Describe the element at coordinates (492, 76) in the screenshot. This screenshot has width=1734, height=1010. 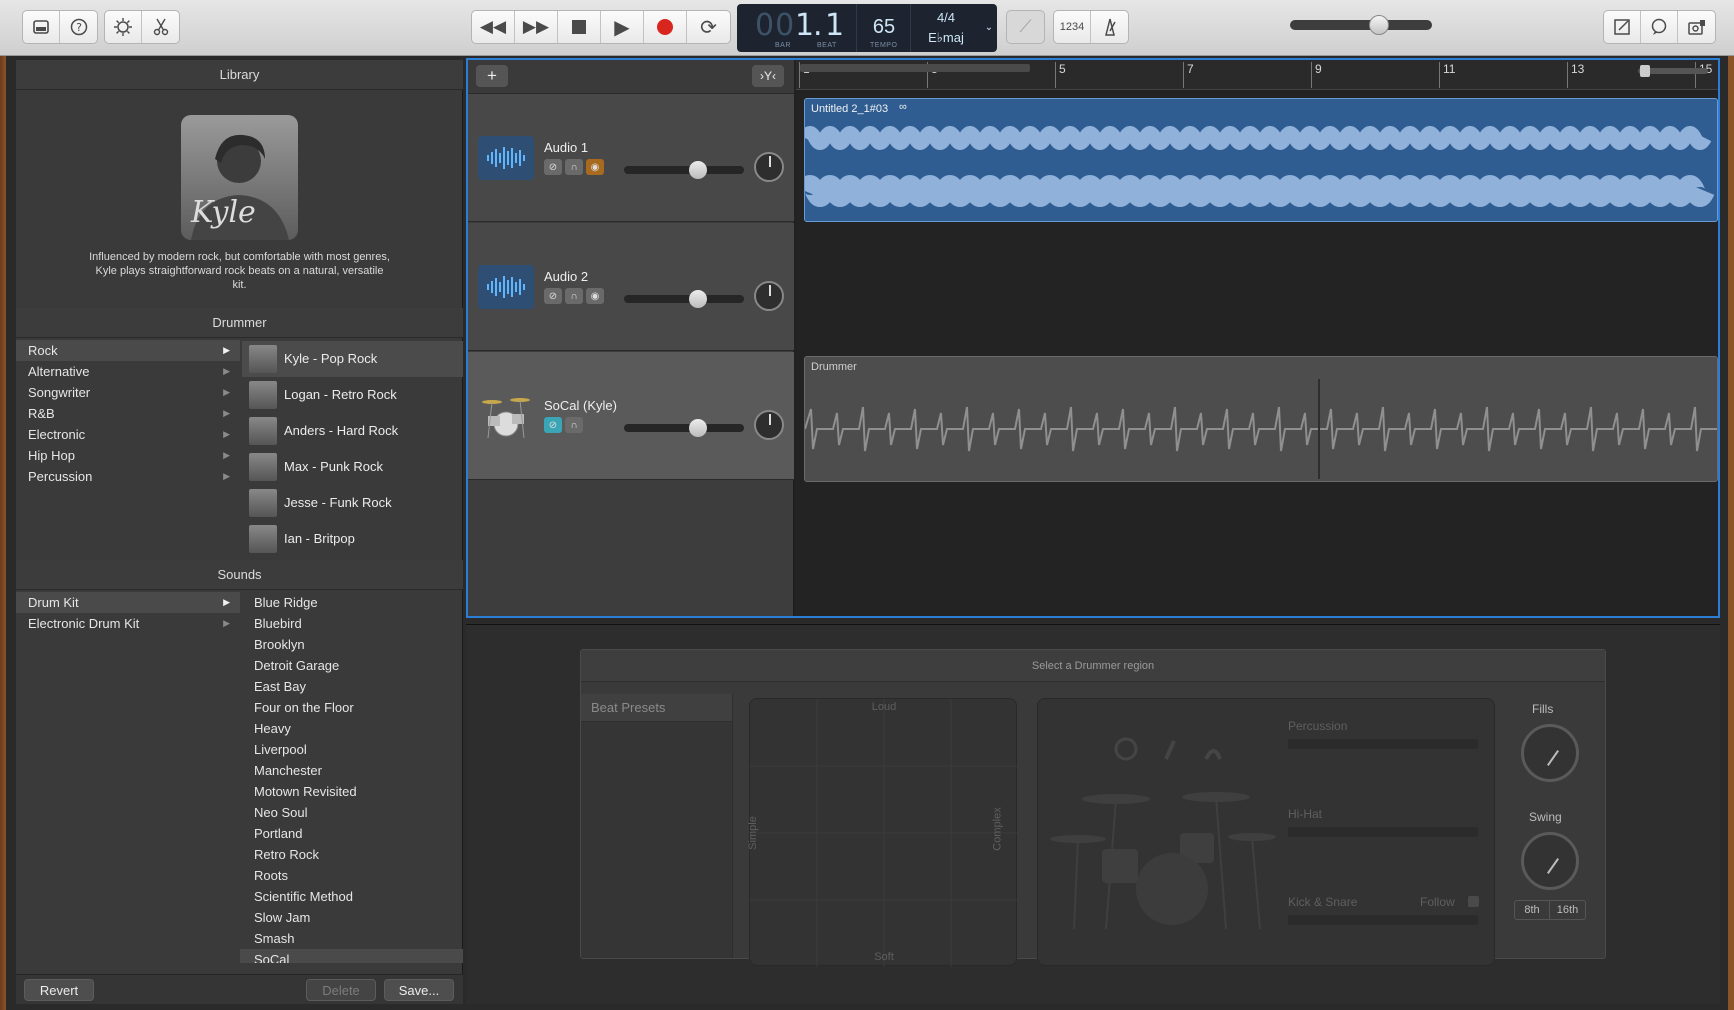
I see `add-track-button: +` at that location.